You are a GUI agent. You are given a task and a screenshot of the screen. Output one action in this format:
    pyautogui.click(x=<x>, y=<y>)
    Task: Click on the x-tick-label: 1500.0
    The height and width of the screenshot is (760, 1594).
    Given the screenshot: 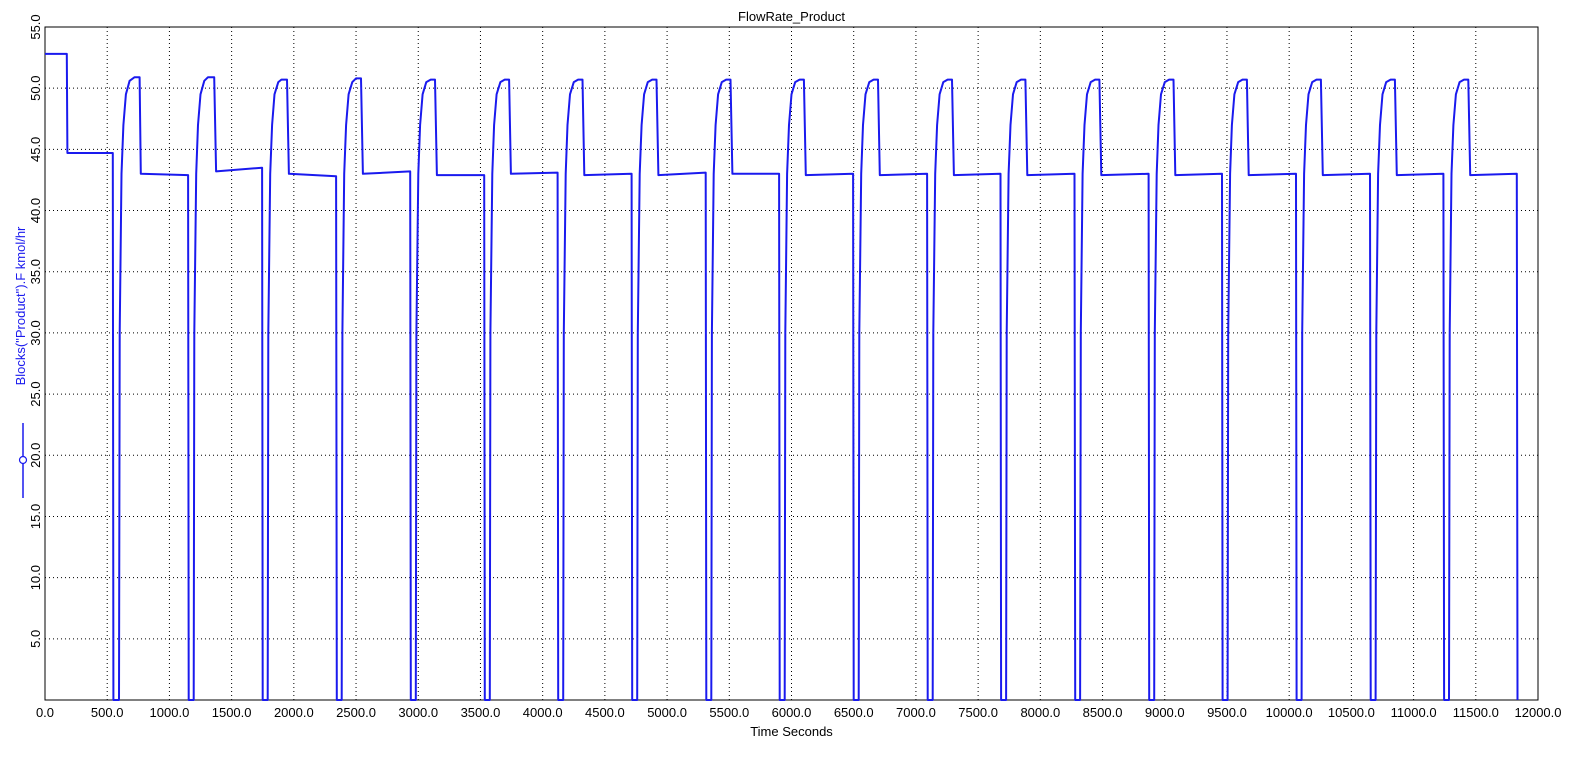 What is the action you would take?
    pyautogui.click(x=232, y=712)
    